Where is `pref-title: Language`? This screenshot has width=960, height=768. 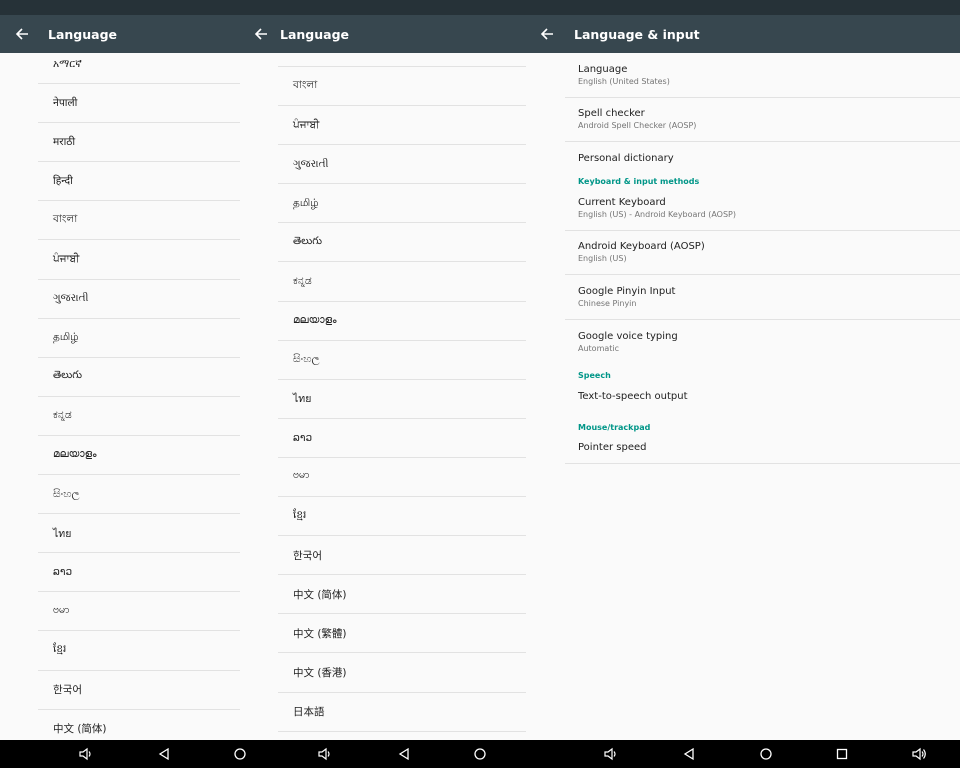
pref-title: Language is located at coordinates (603, 69).